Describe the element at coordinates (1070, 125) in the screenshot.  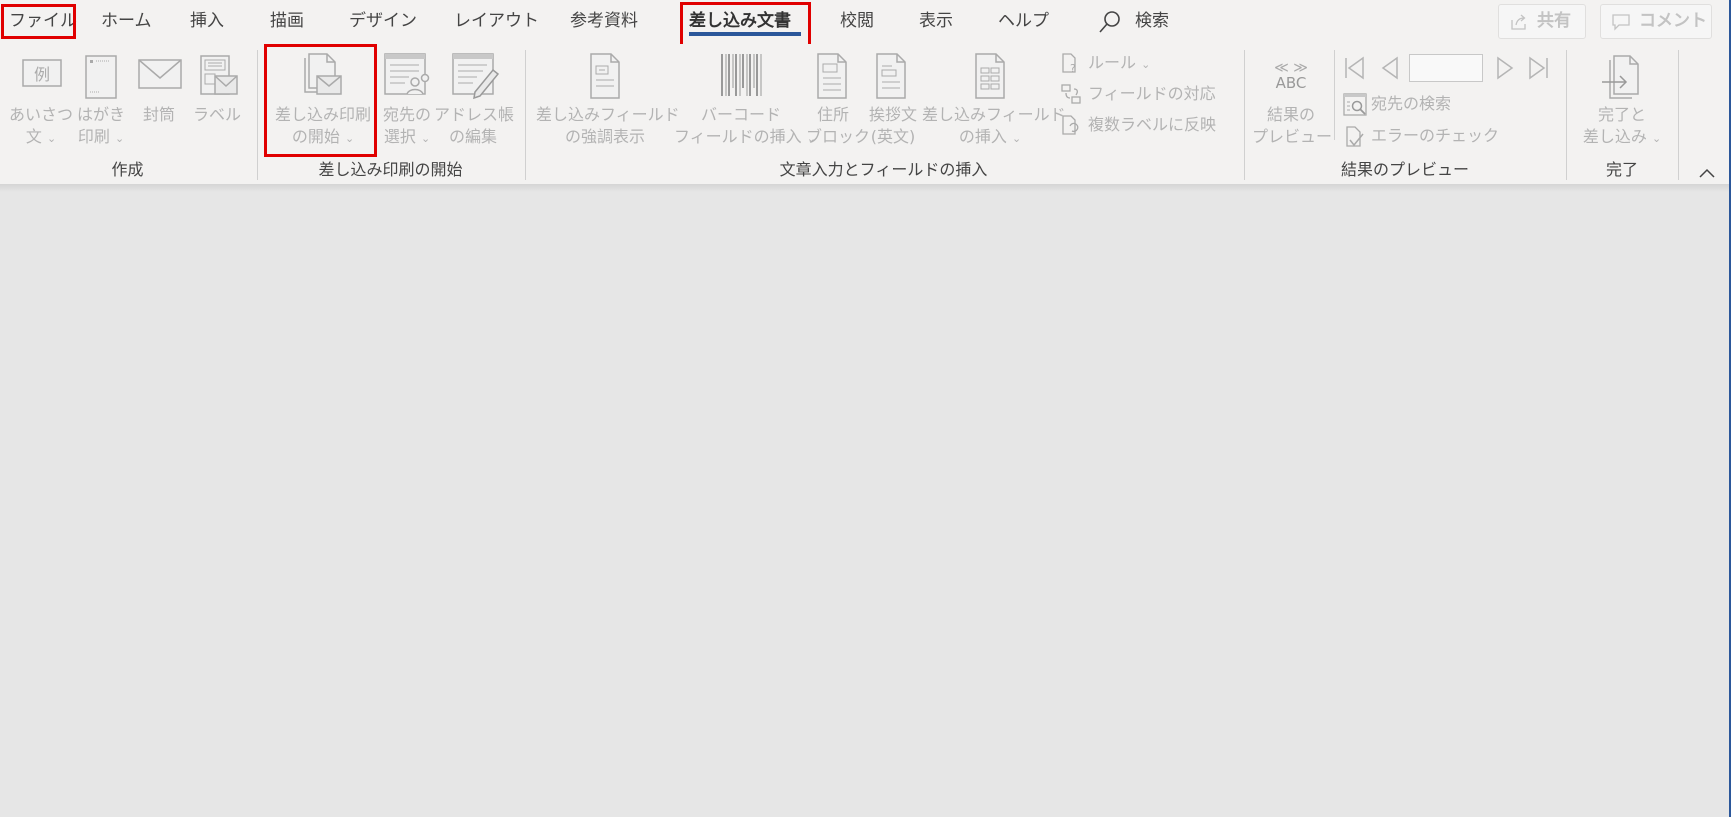
I see `update-labels-icon` at that location.